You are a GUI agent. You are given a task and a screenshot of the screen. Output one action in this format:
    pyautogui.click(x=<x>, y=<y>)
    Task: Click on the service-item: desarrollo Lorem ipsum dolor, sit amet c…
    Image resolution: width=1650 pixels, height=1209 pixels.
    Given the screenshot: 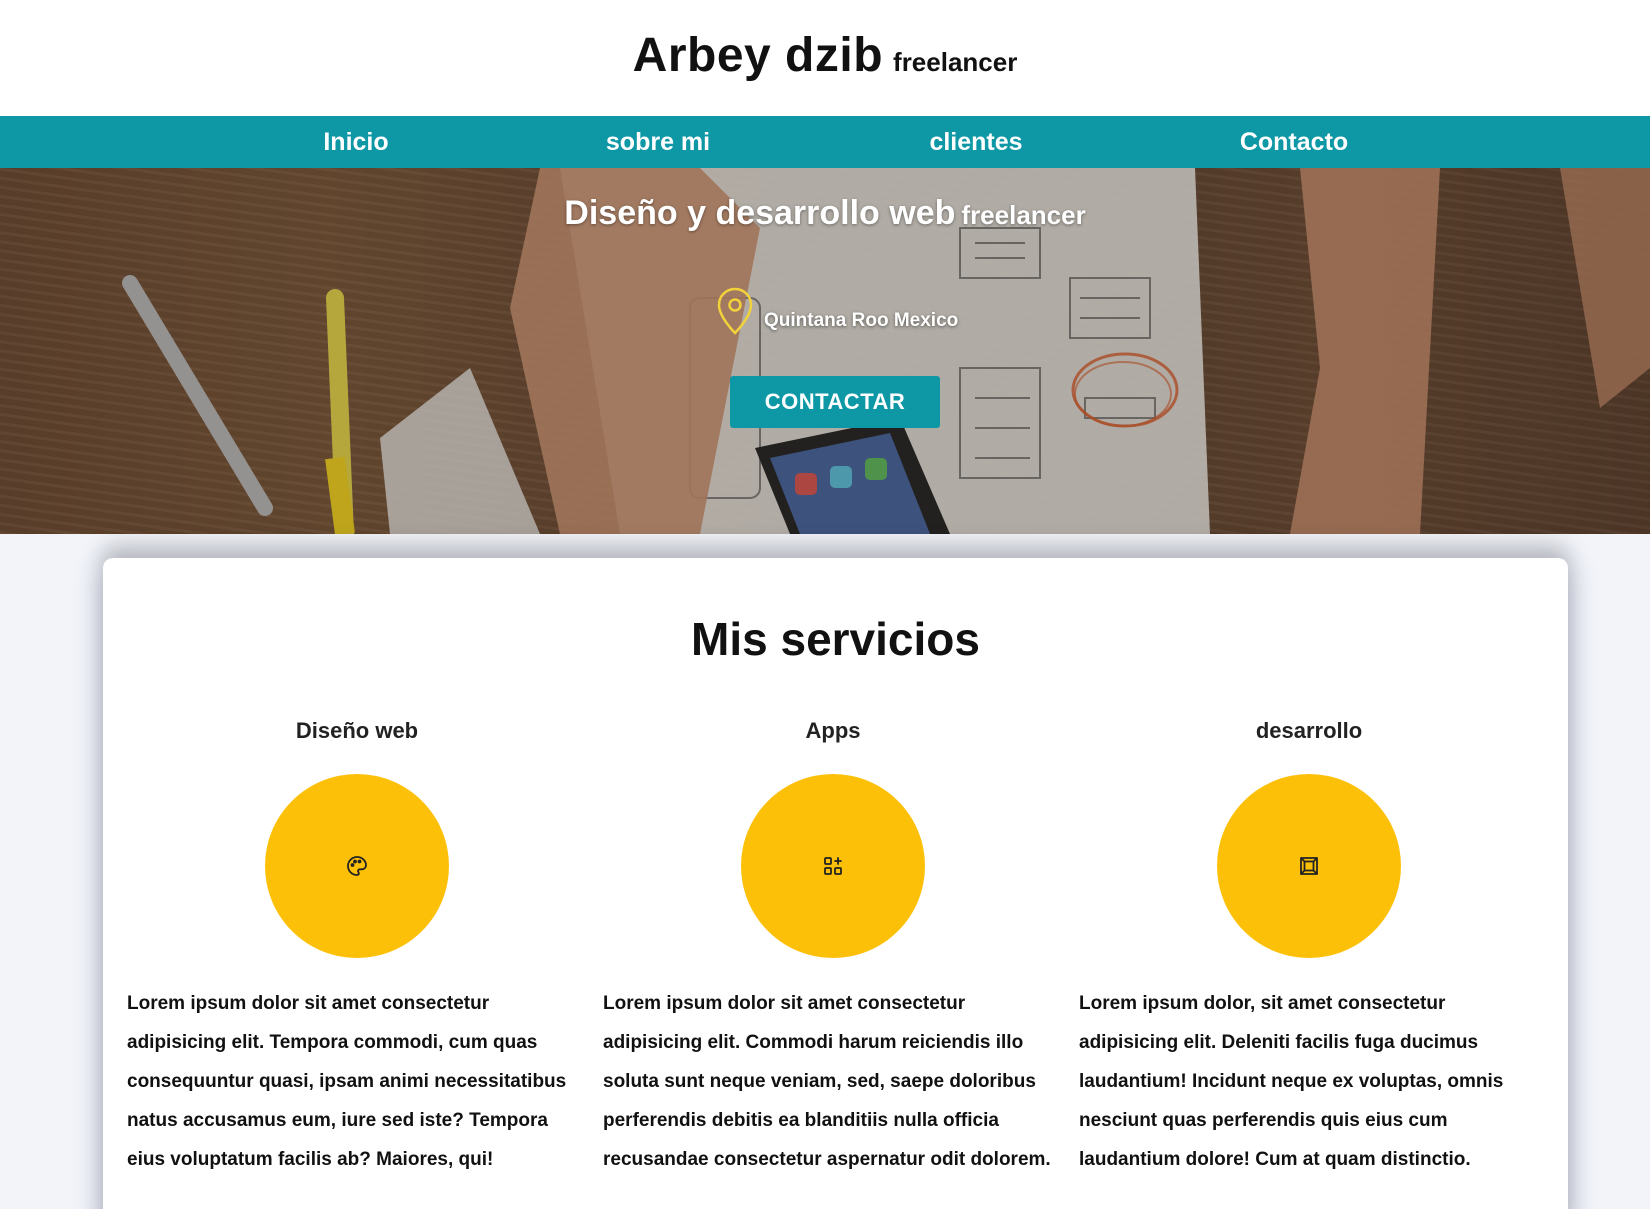 What is the action you would take?
    pyautogui.click(x=1309, y=948)
    